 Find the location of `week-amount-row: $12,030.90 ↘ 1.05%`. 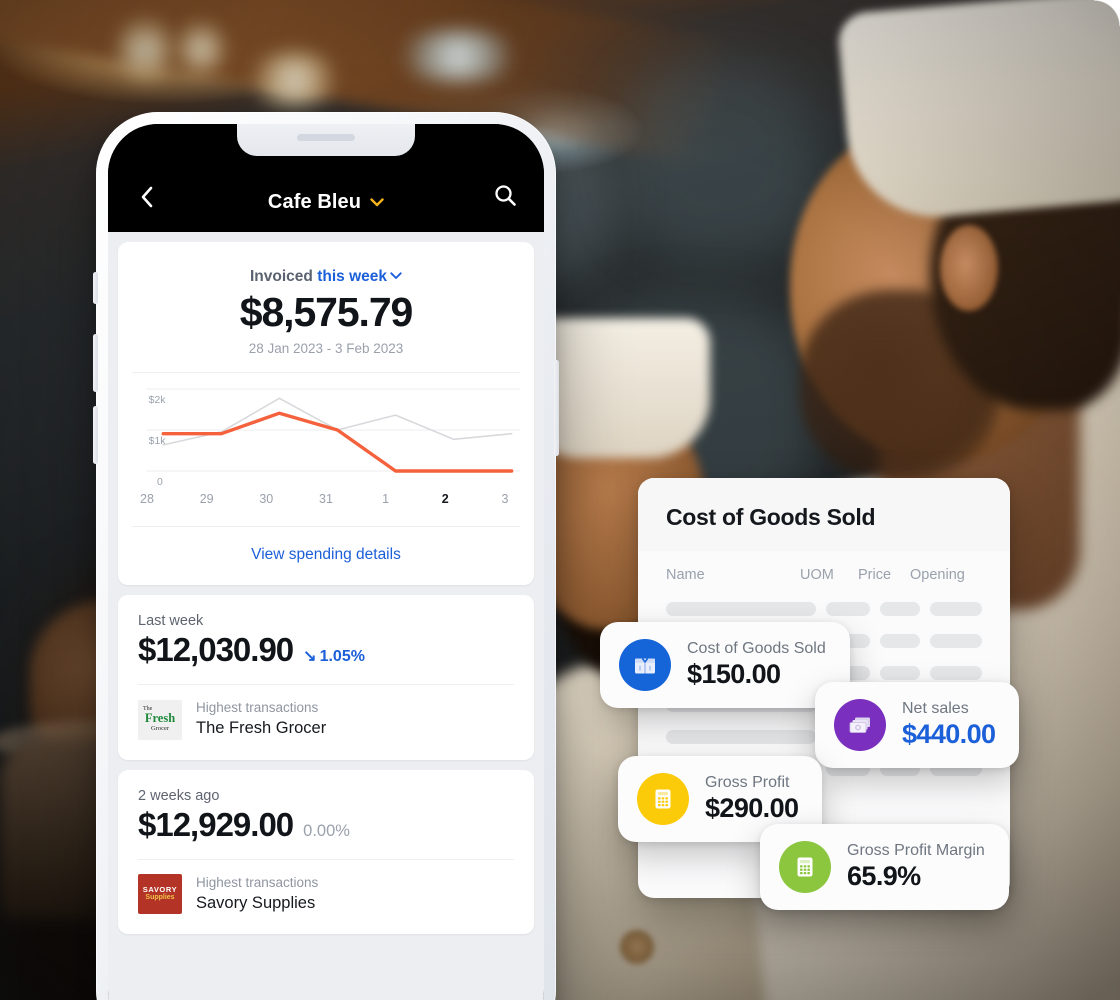

week-amount-row: $12,030.90 ↘ 1.05% is located at coordinates (326, 650).